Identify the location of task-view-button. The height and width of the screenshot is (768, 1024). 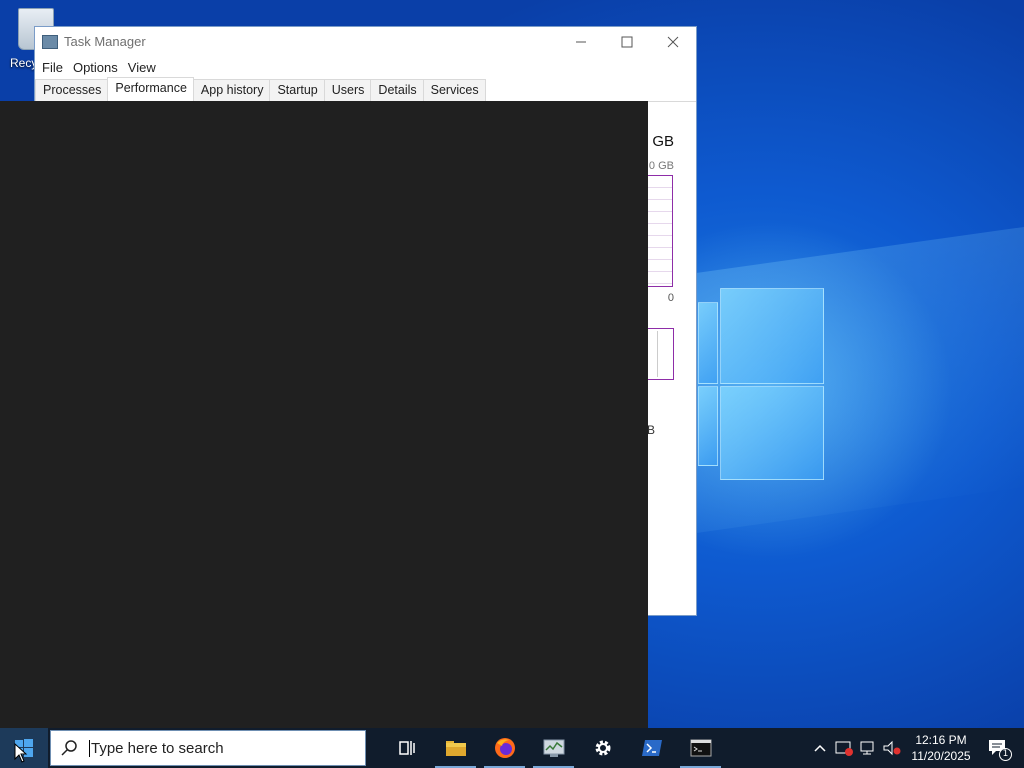
(406, 748).